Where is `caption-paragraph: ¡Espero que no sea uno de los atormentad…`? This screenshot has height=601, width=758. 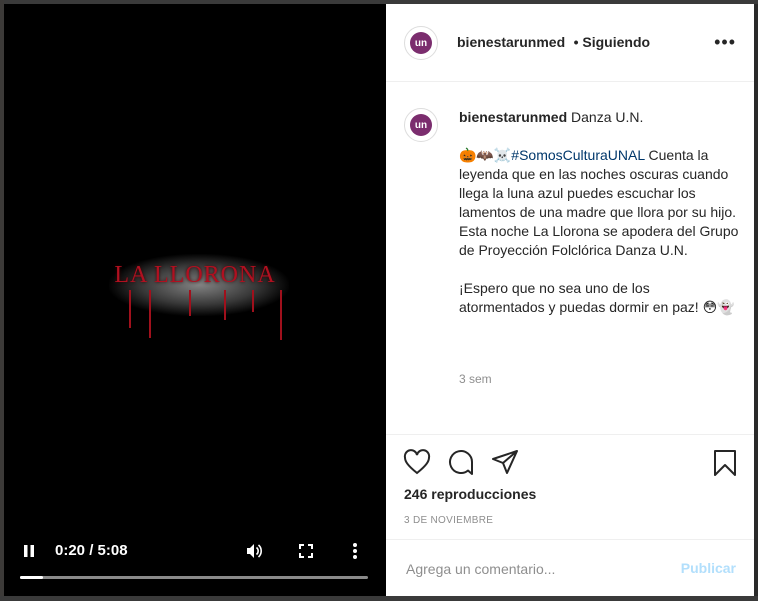 caption-paragraph: ¡Espero que no sea uno de los atormentad… is located at coordinates (579, 297).